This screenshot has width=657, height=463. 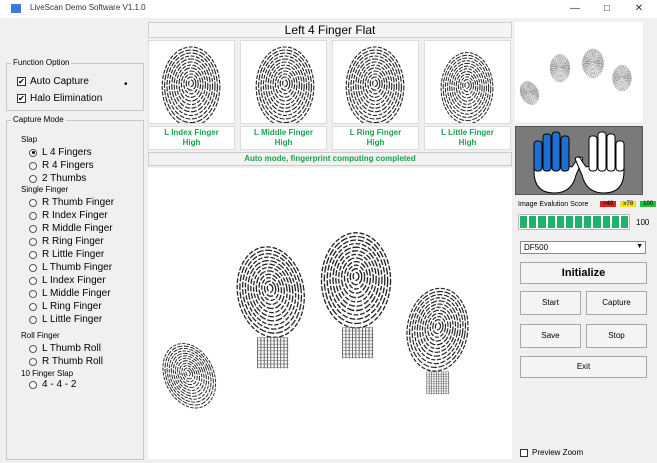 I want to click on overview-preview, so click(x=579, y=72).